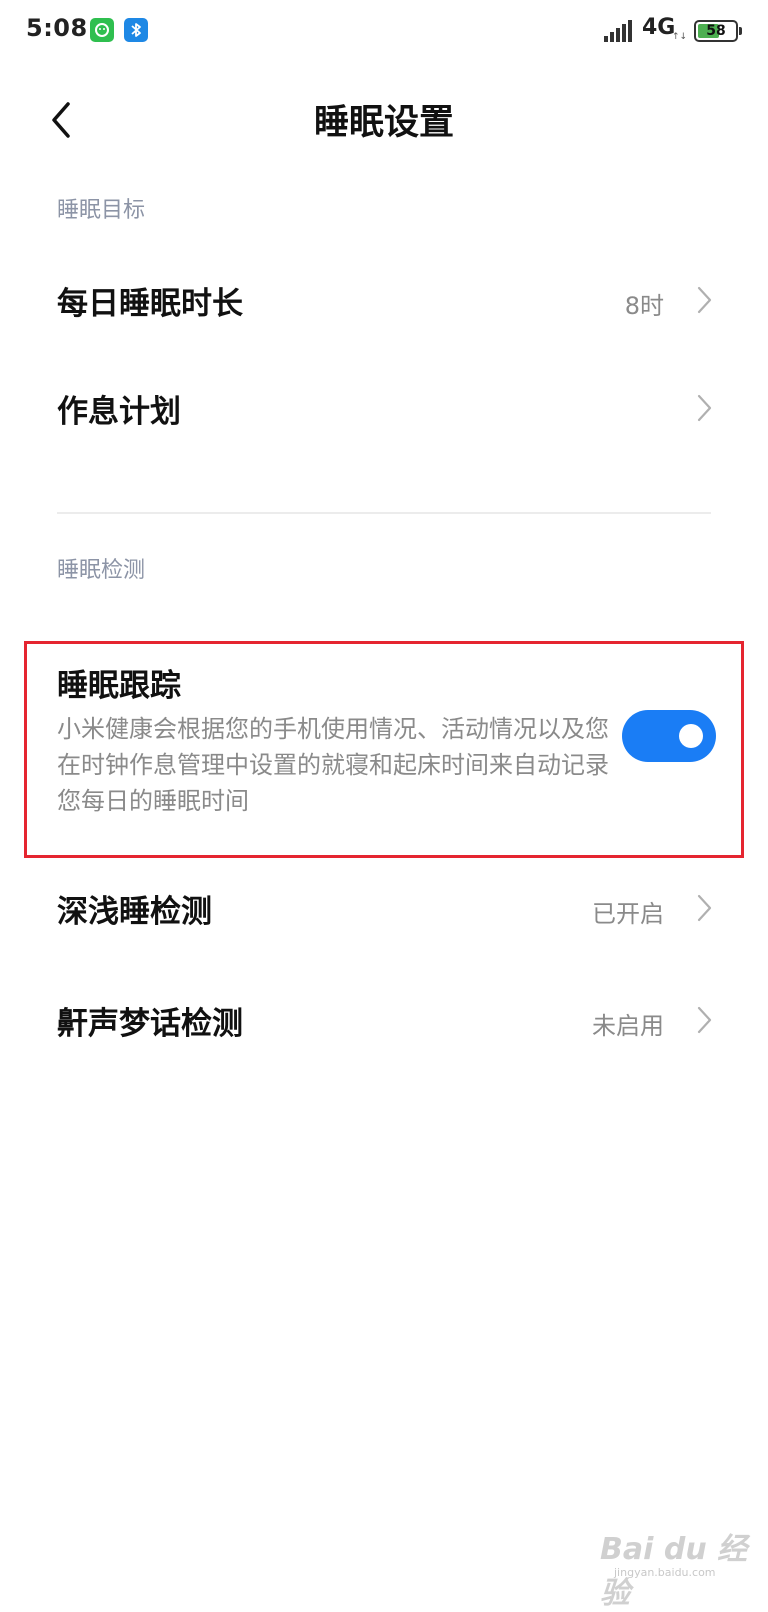  What do you see at coordinates (119, 686) in the screenshot?
I see `sleep-tracking-title: 睡眠跟踪` at bounding box center [119, 686].